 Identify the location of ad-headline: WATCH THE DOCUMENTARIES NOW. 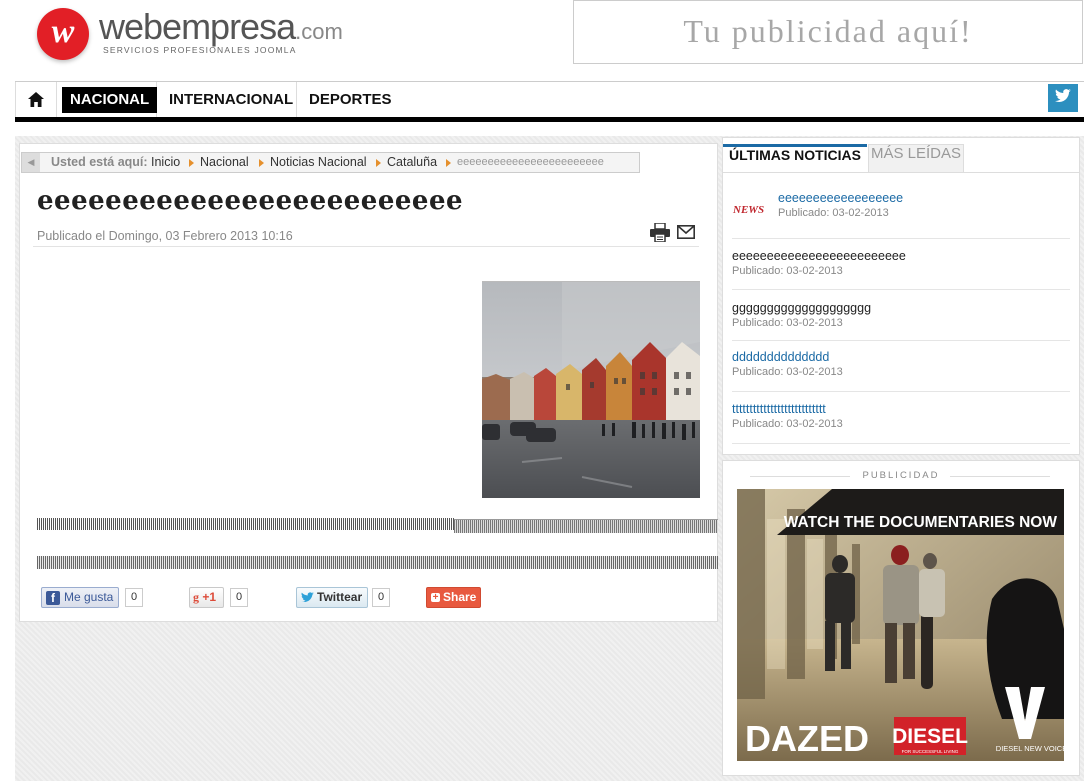
(921, 522).